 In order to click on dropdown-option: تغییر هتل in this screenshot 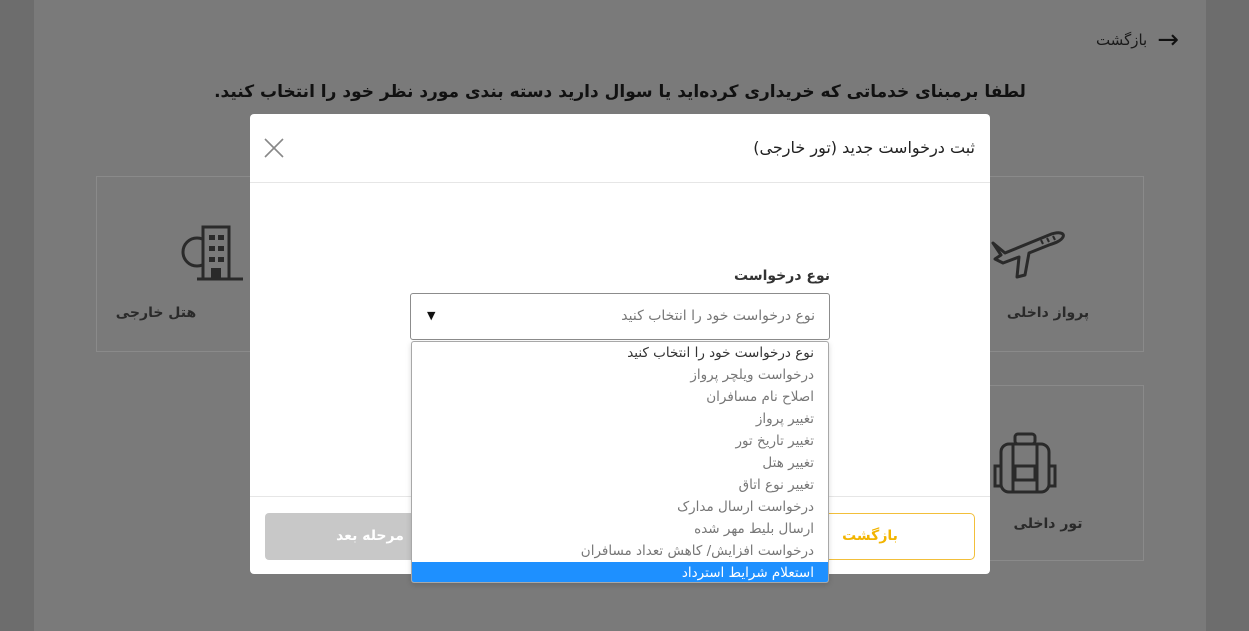, I will do `click(620, 463)`.